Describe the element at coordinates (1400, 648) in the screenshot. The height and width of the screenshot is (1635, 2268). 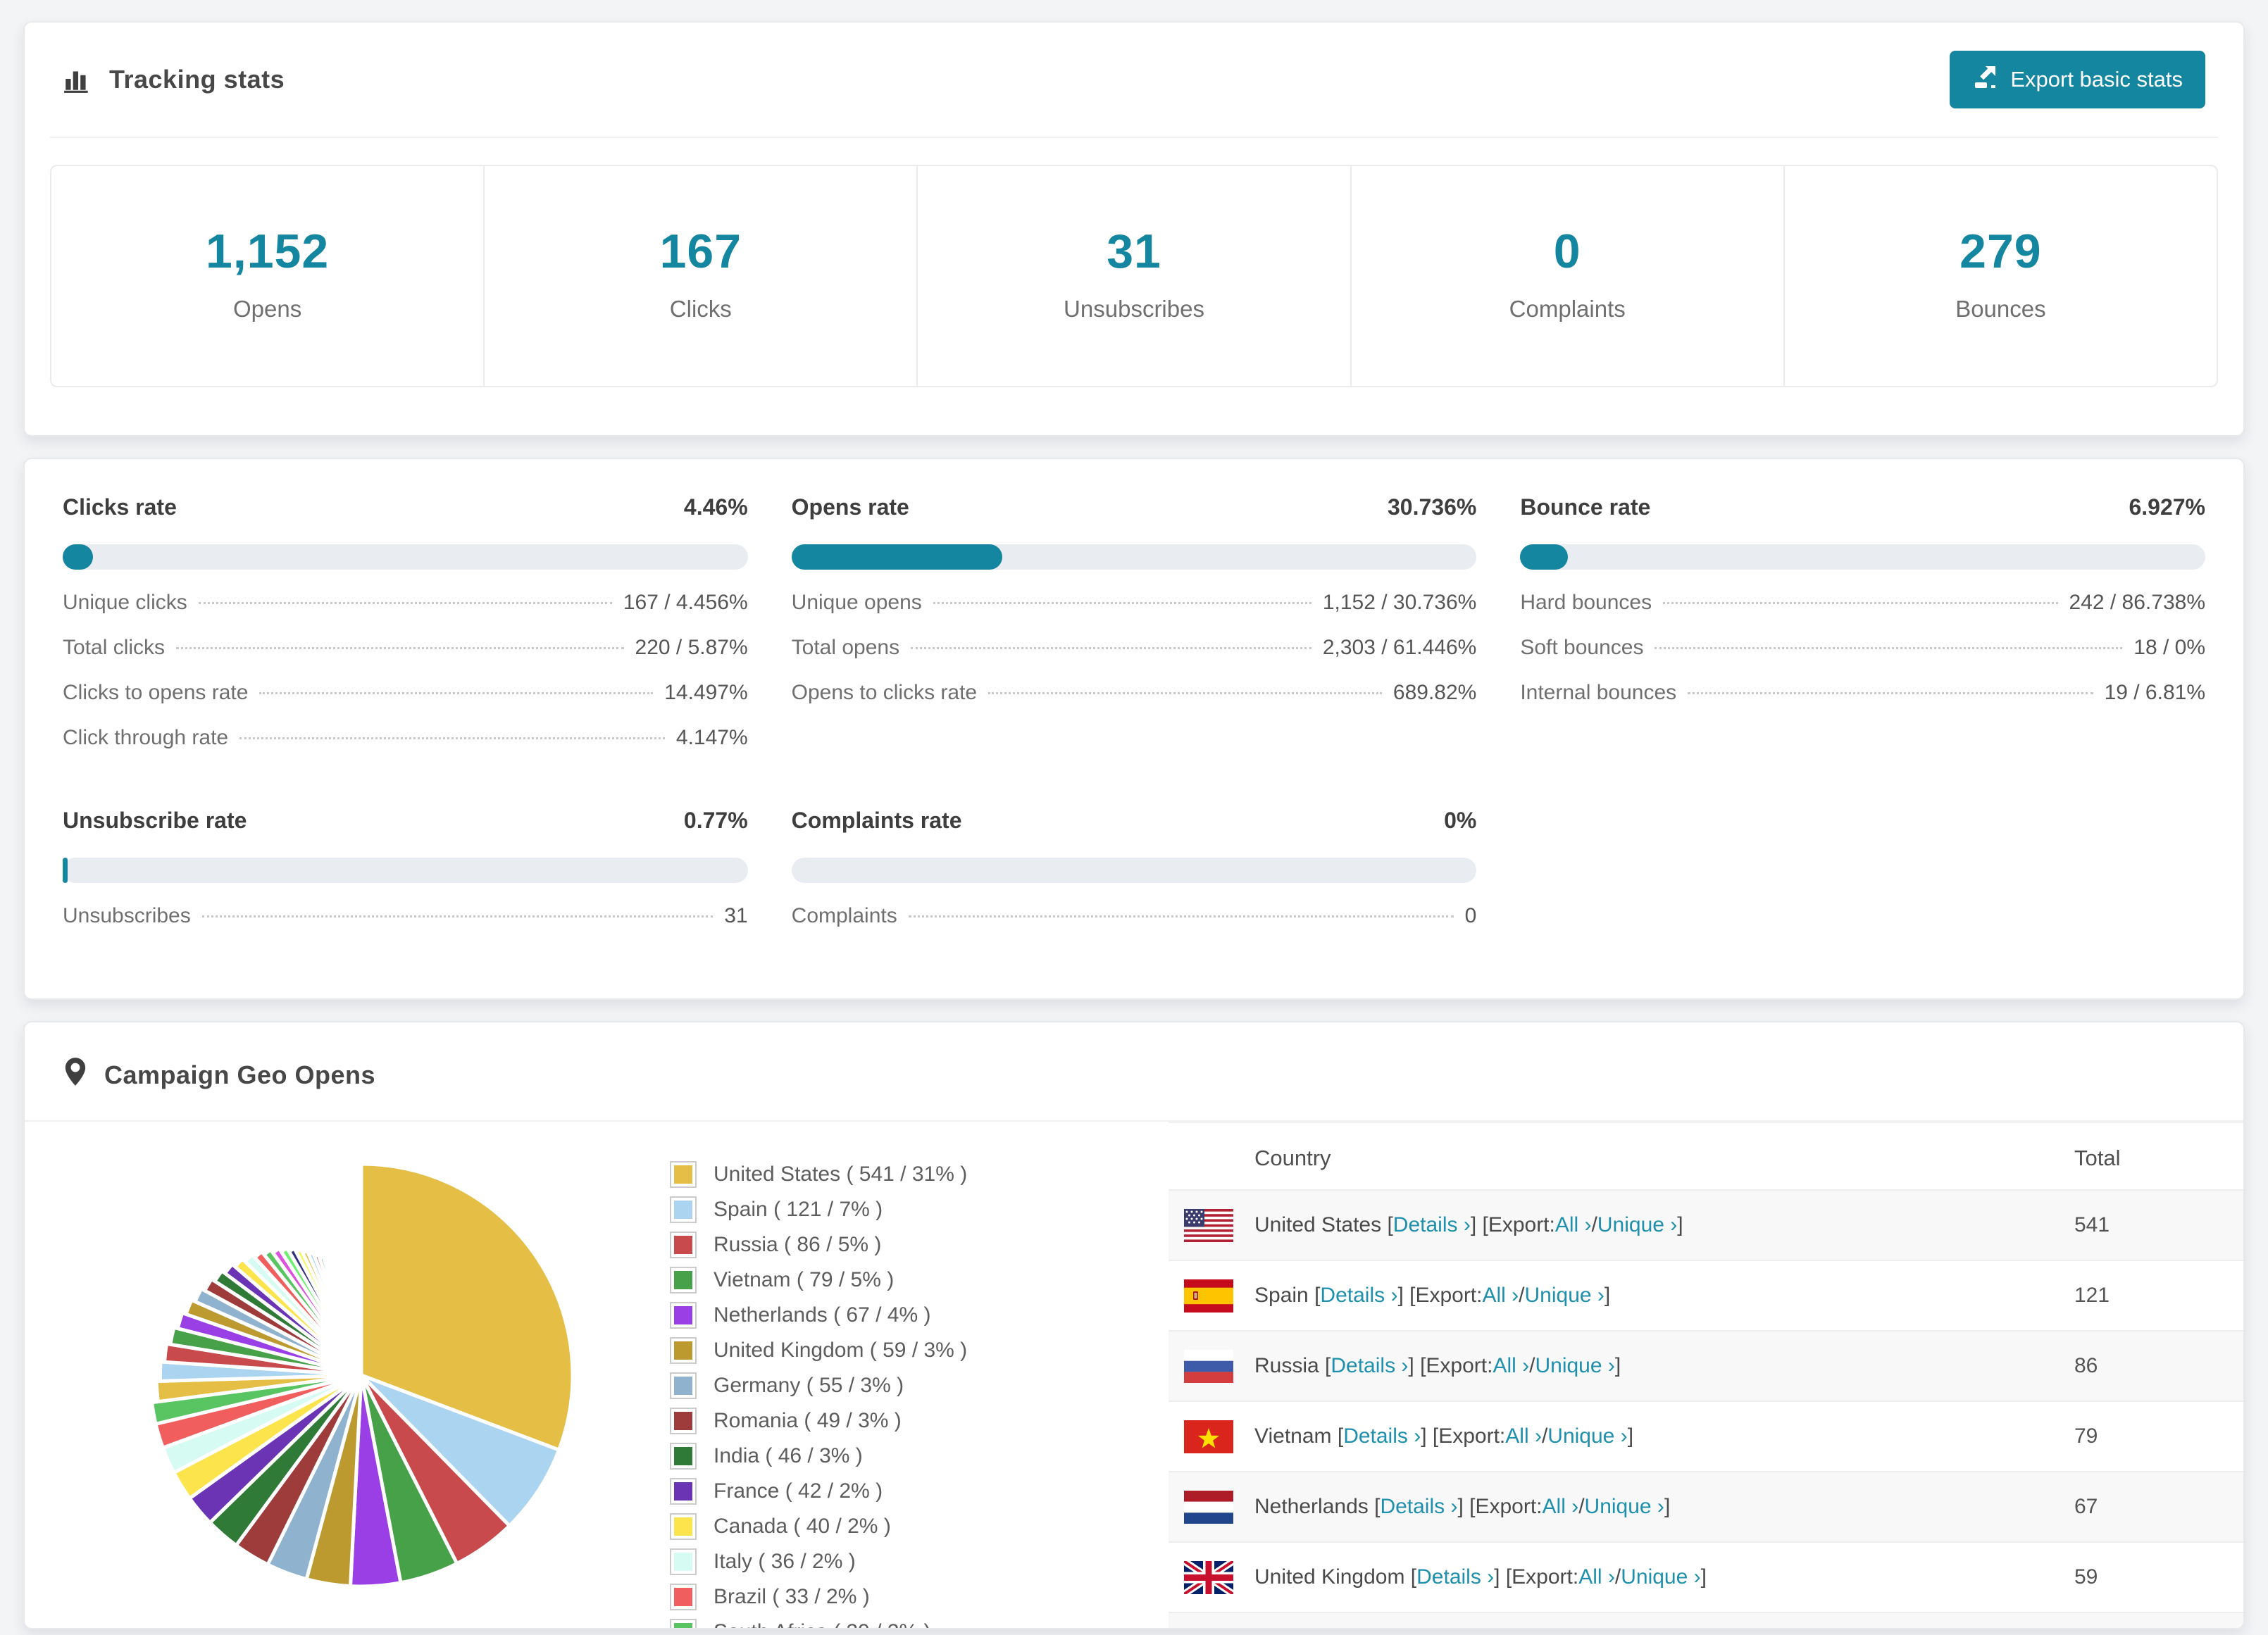
I see `rate-row-value: 2,303 / 61.446%` at that location.